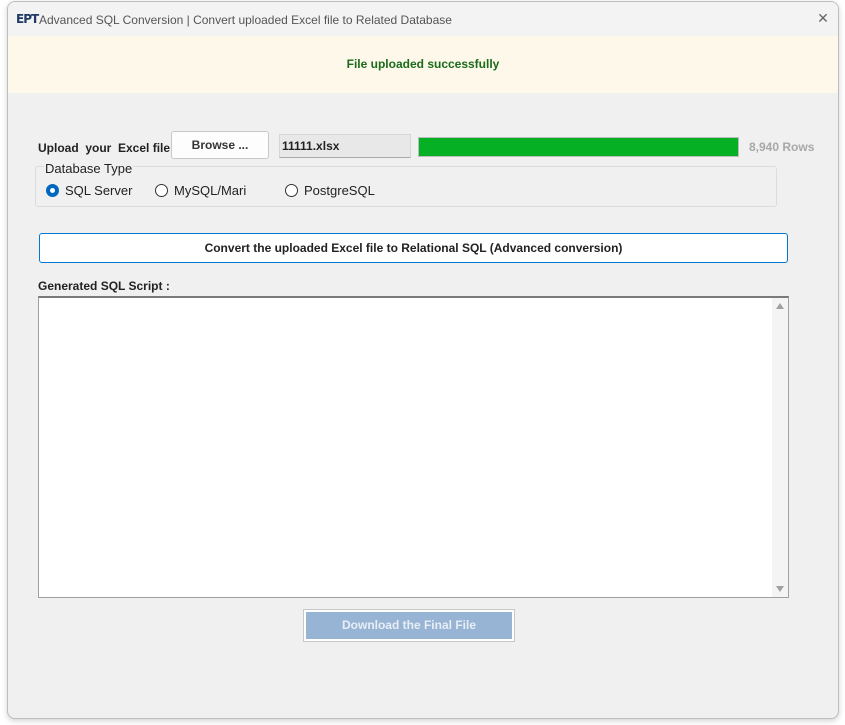  Describe the element at coordinates (345, 146) in the screenshot. I see `file-name-field: 11111.xlsx` at that location.